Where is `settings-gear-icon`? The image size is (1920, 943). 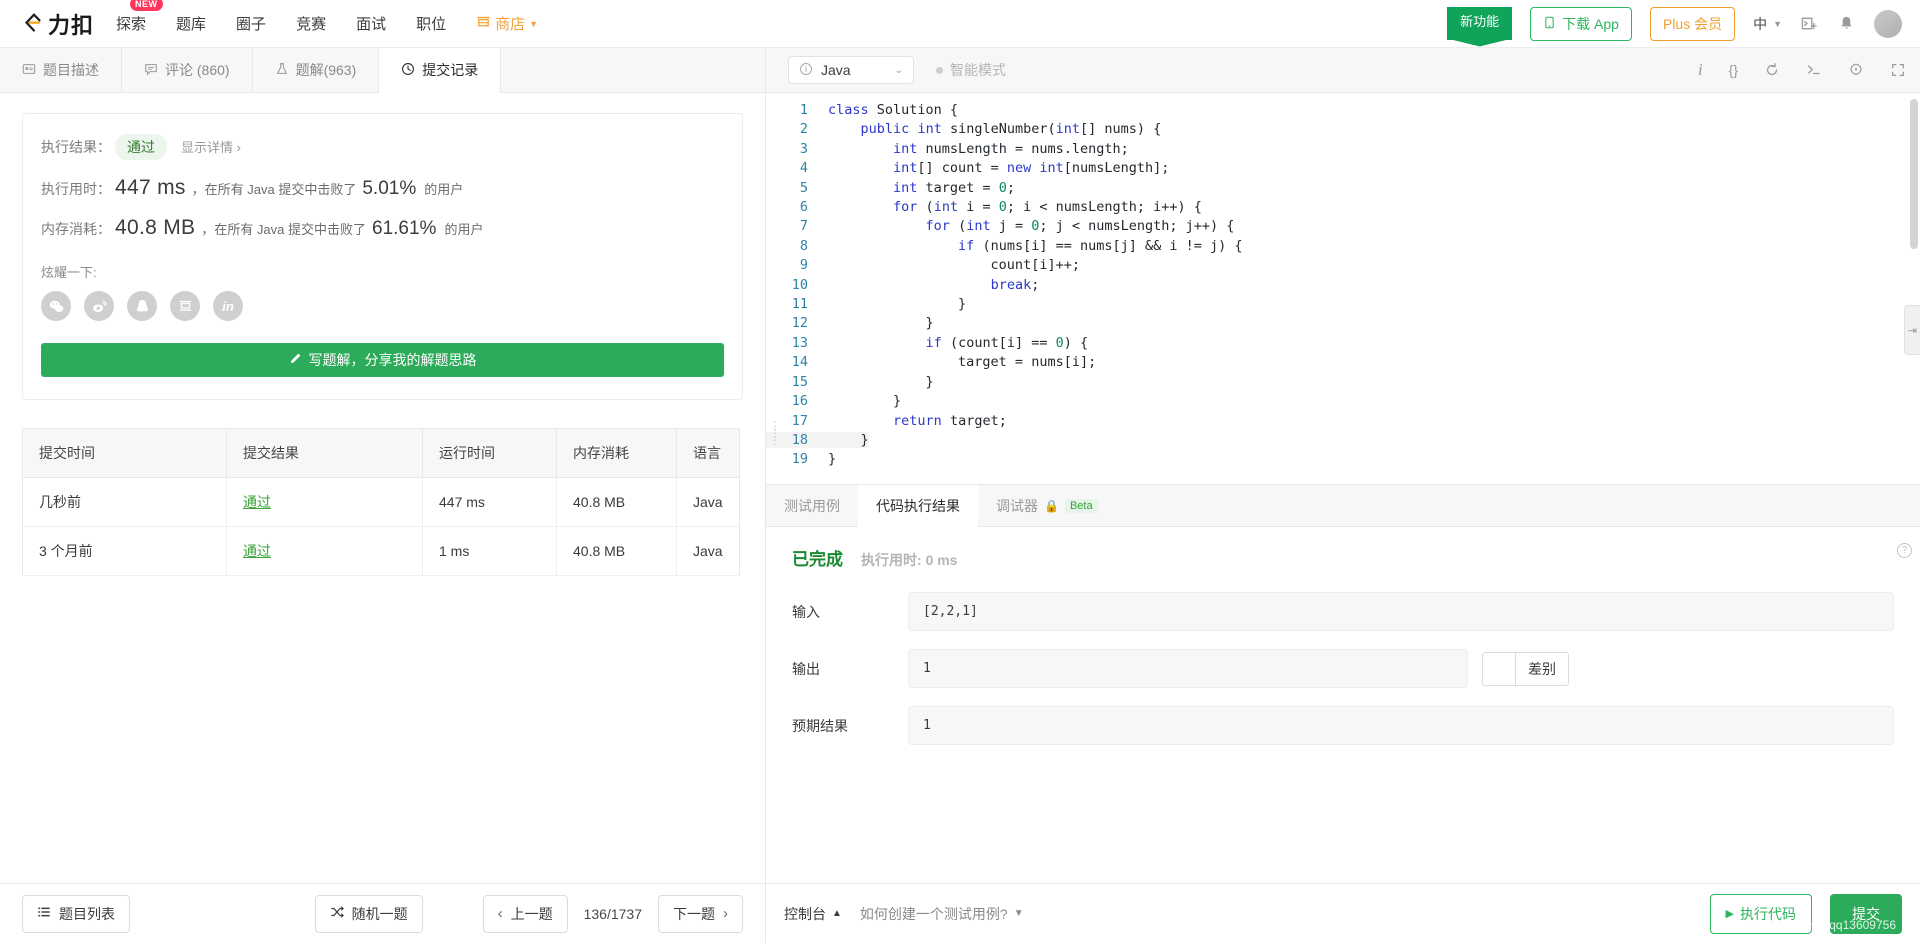 settings-gear-icon is located at coordinates (1856, 70).